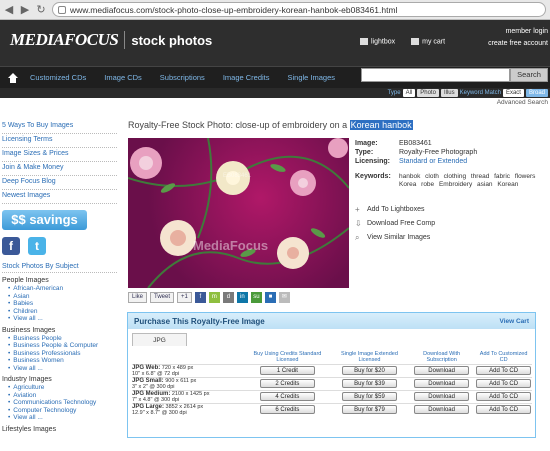  What do you see at coordinates (59, 268) in the screenshot?
I see `by-subject-heading: Stock Photos By Subject` at bounding box center [59, 268].